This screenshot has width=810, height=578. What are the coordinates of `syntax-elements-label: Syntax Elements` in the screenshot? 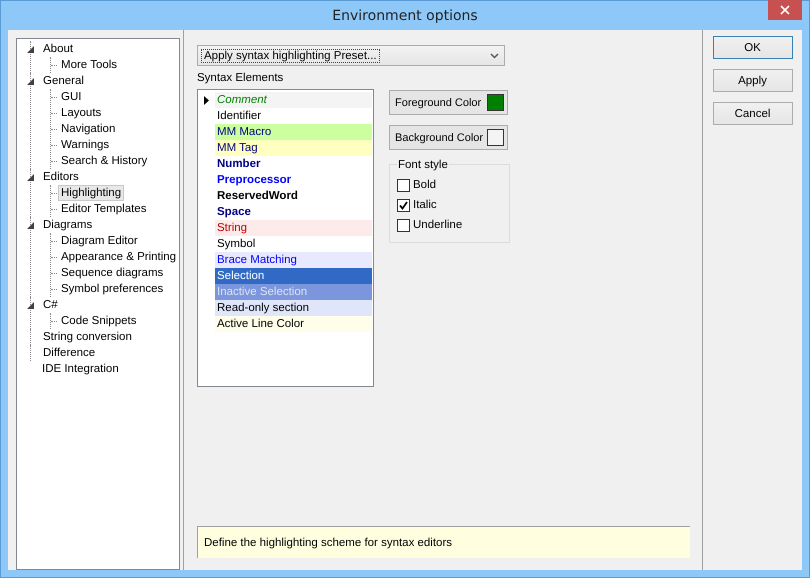 It's located at (240, 78).